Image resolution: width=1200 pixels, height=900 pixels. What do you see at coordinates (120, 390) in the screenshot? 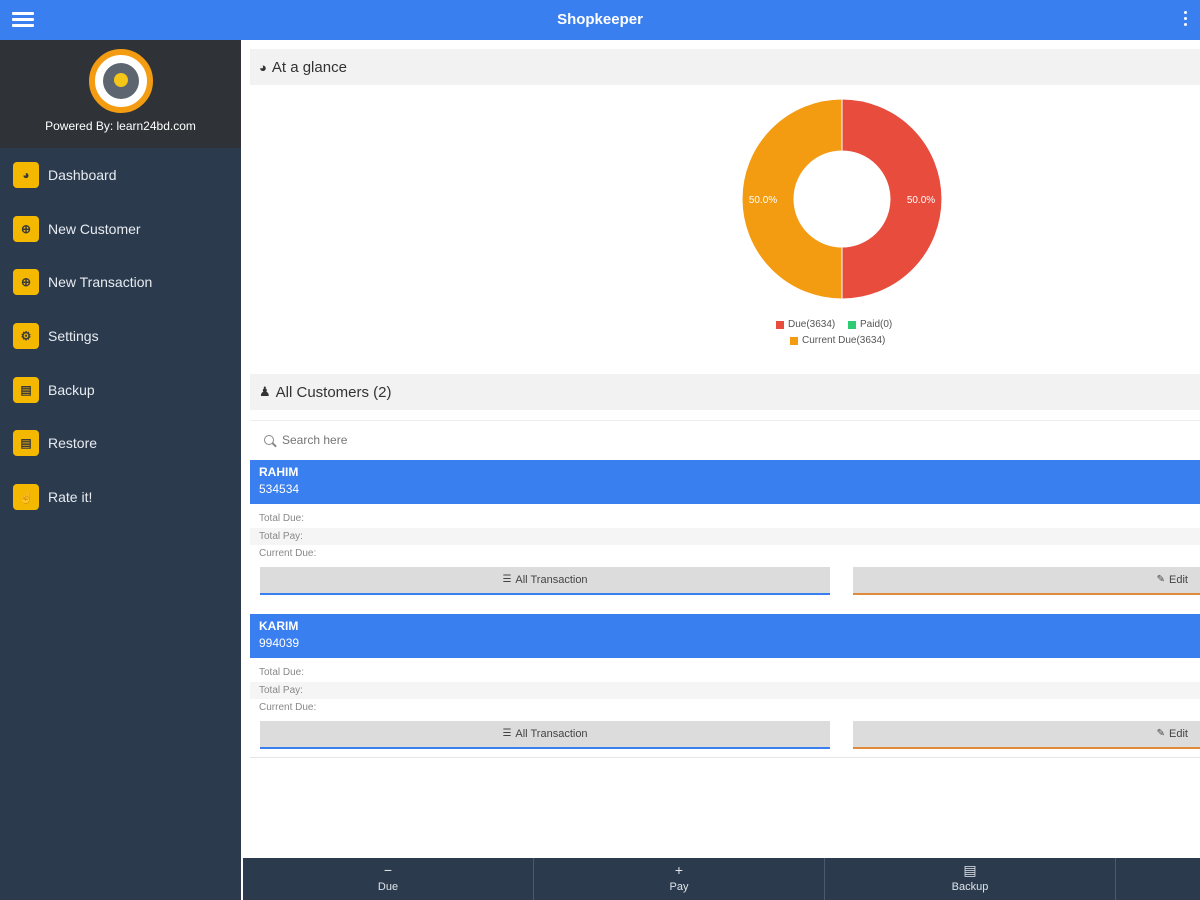
I see `sidebar-item-backup: ▤ Backup` at bounding box center [120, 390].